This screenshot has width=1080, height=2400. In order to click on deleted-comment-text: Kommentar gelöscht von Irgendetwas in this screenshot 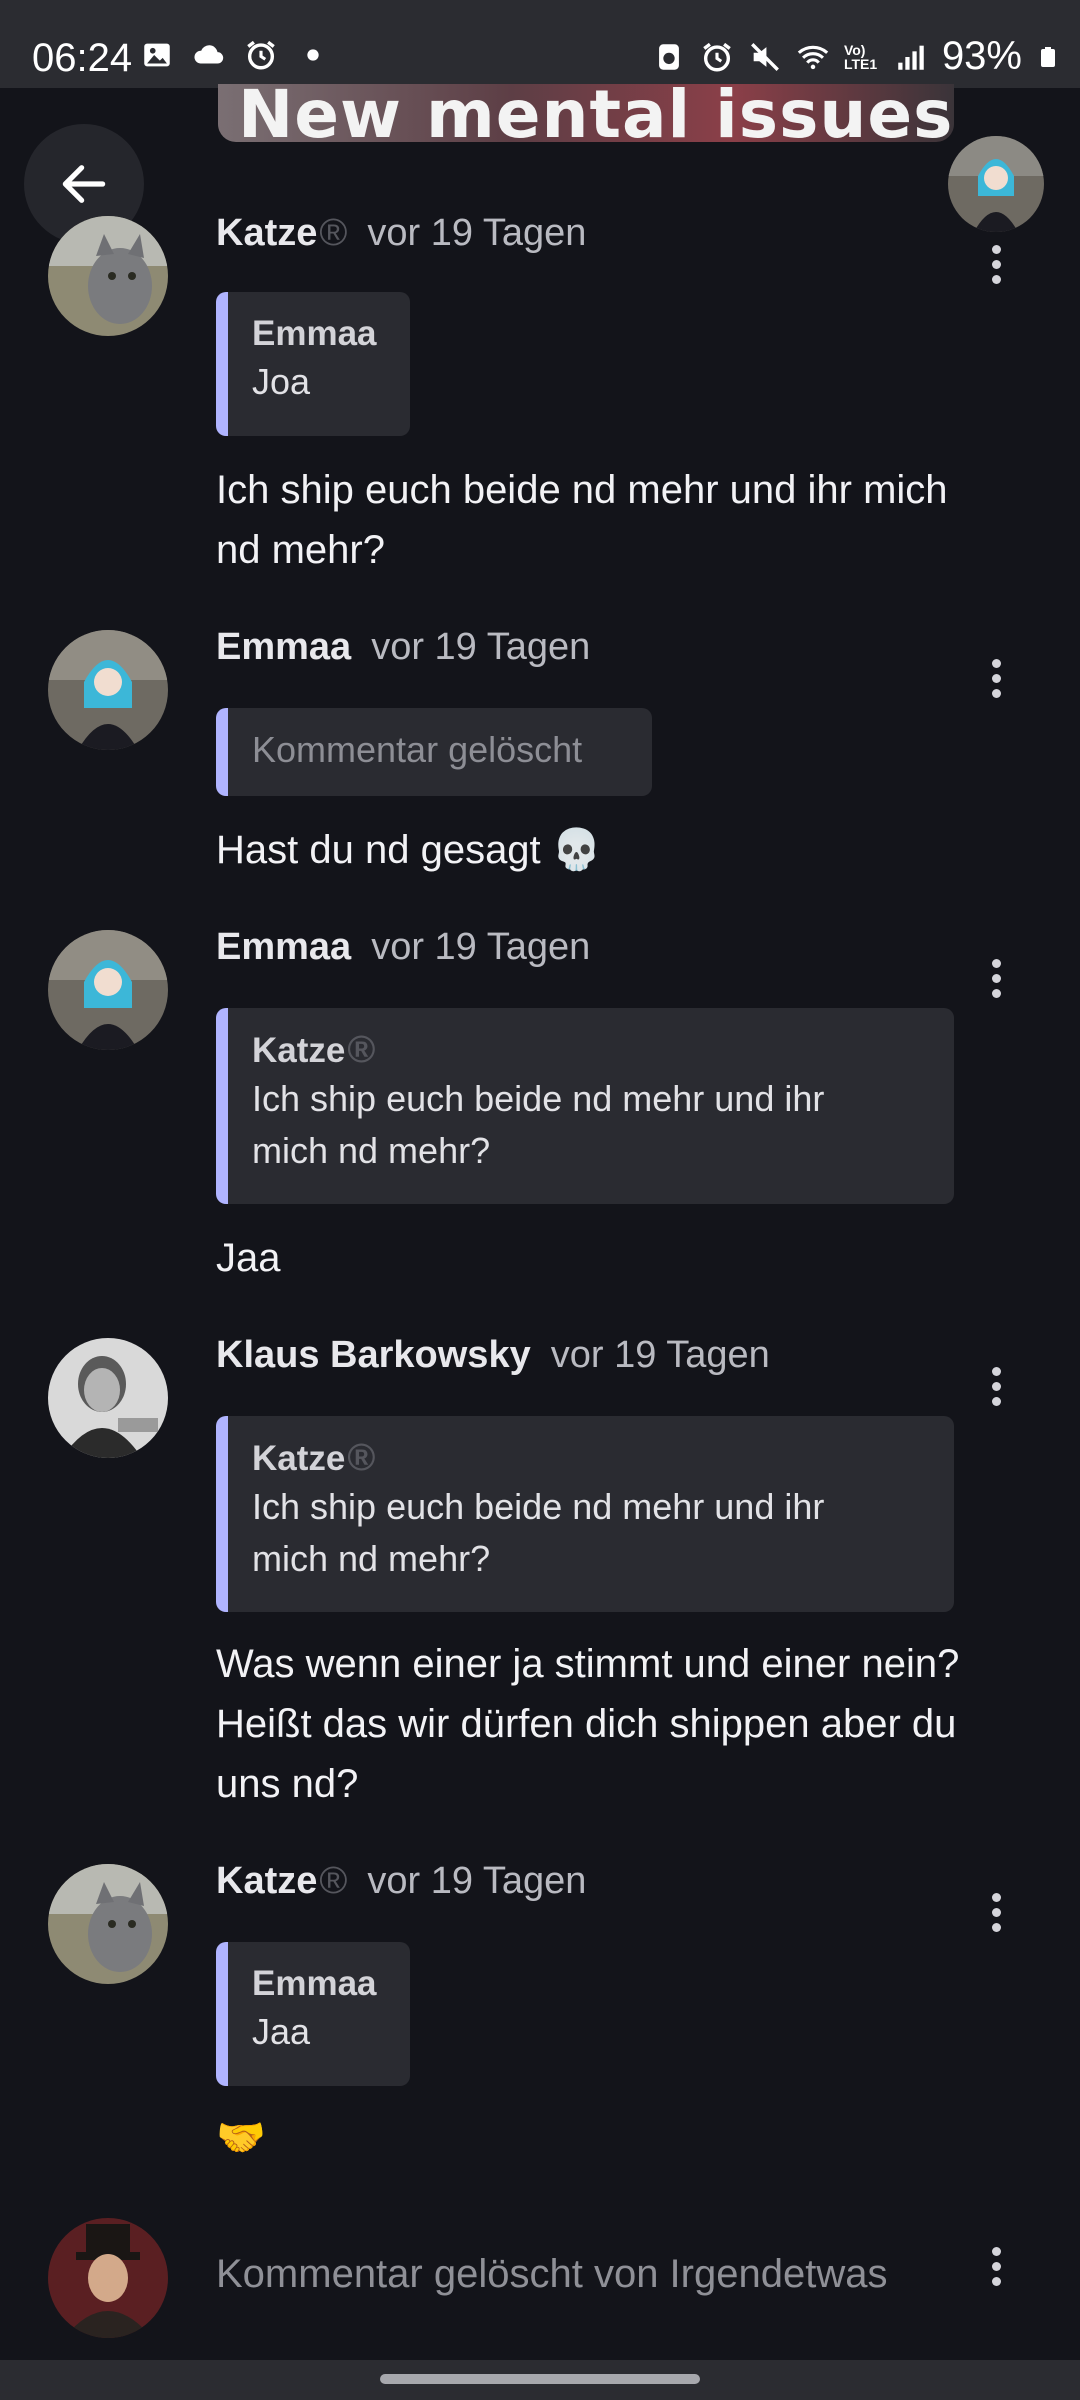, I will do `click(552, 2274)`.